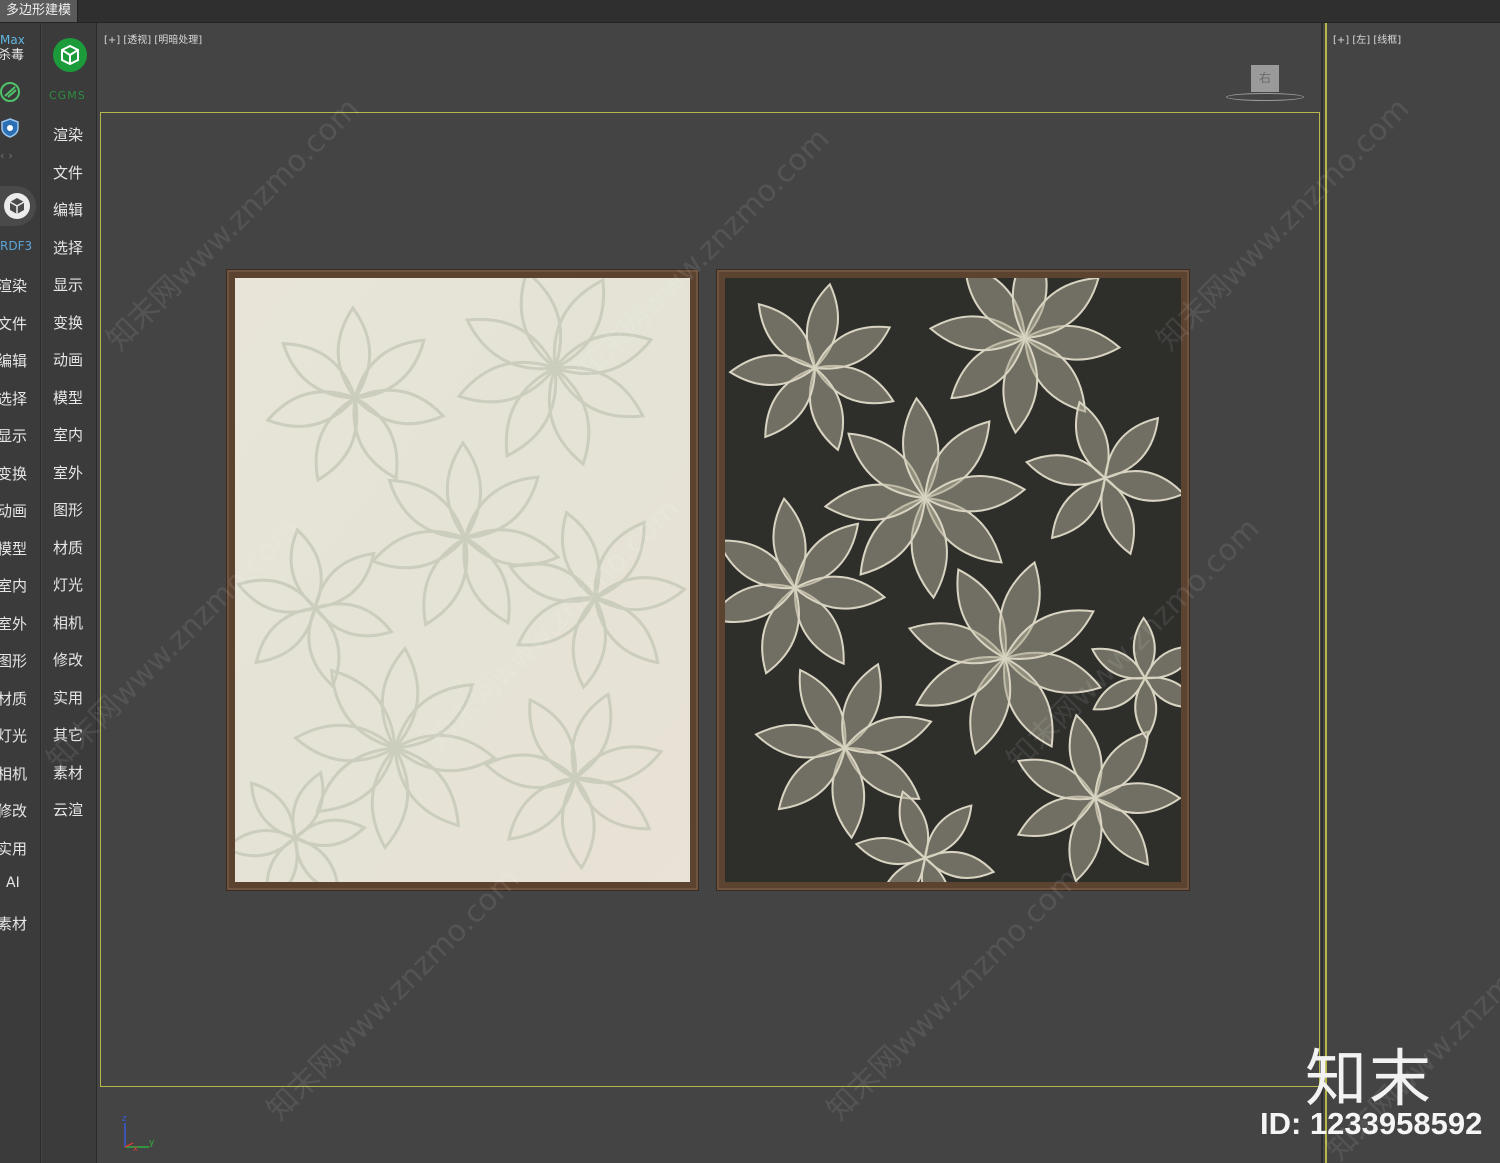 This screenshot has width=1500, height=1163. Describe the element at coordinates (68, 172) in the screenshot. I see `mid-menu-item: 文件` at that location.